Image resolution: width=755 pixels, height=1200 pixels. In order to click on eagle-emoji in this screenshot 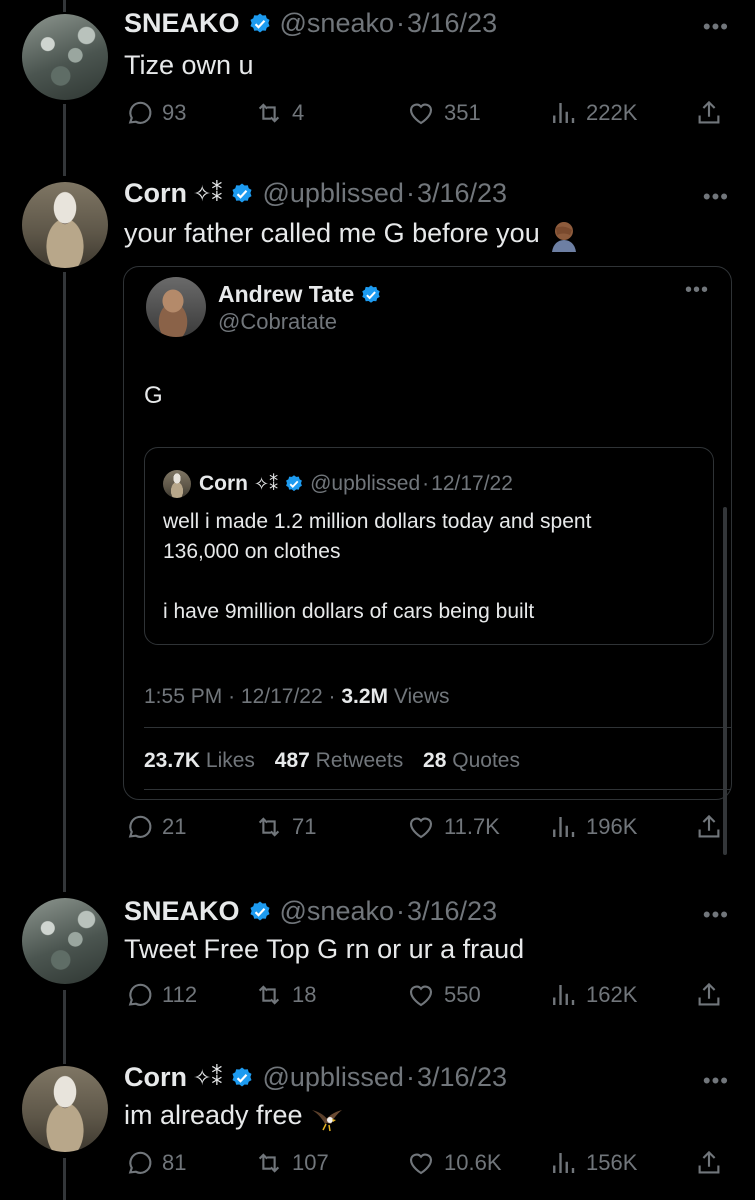, I will do `click(327, 1121)`.